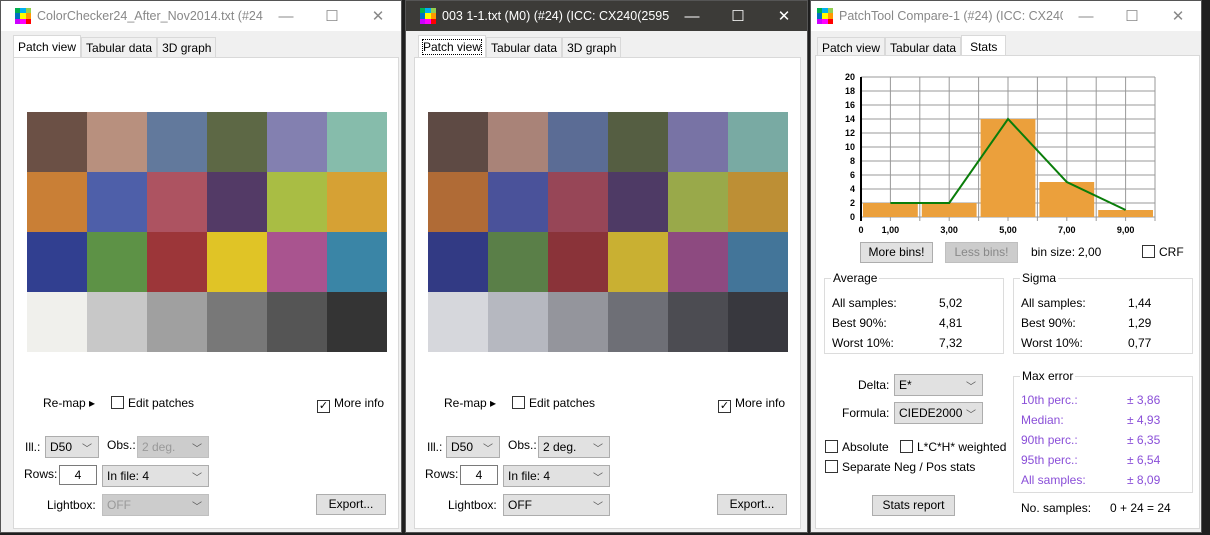 The height and width of the screenshot is (535, 1210). Describe the element at coordinates (984, 46) in the screenshot. I see `tab-stats: Stats` at that location.